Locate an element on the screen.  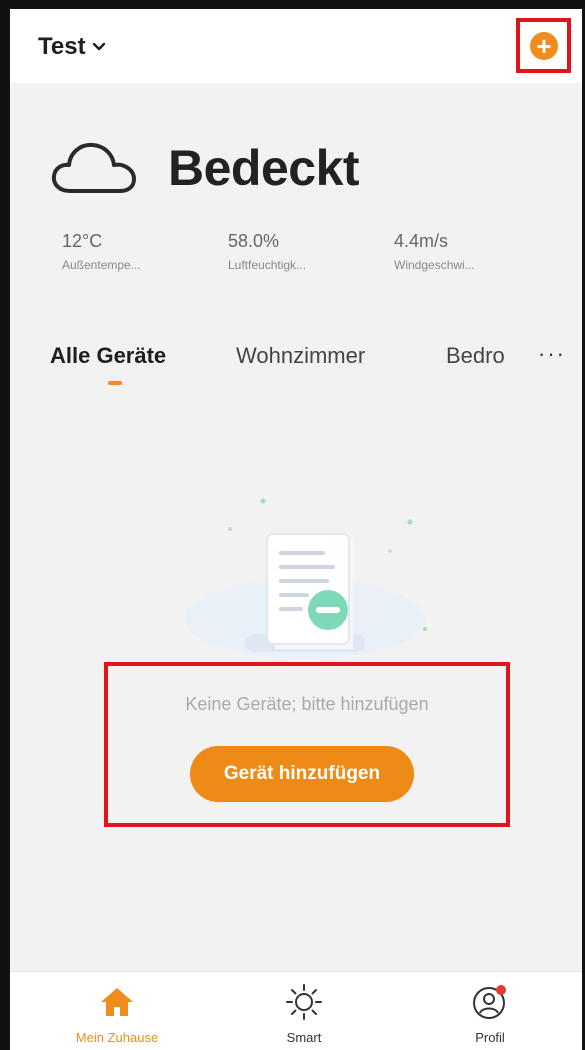
tab-alle-geraete: Alle Geräte is located at coordinates (108, 356).